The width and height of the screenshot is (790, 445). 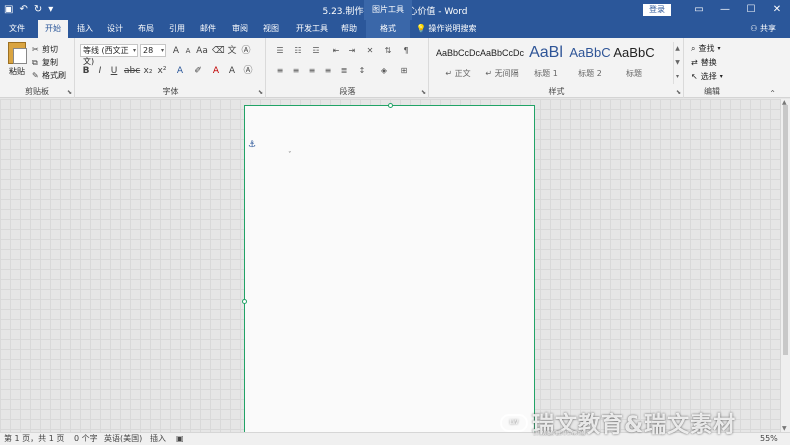 I want to click on phonetic-guide-icon: 文, so click(x=232, y=51).